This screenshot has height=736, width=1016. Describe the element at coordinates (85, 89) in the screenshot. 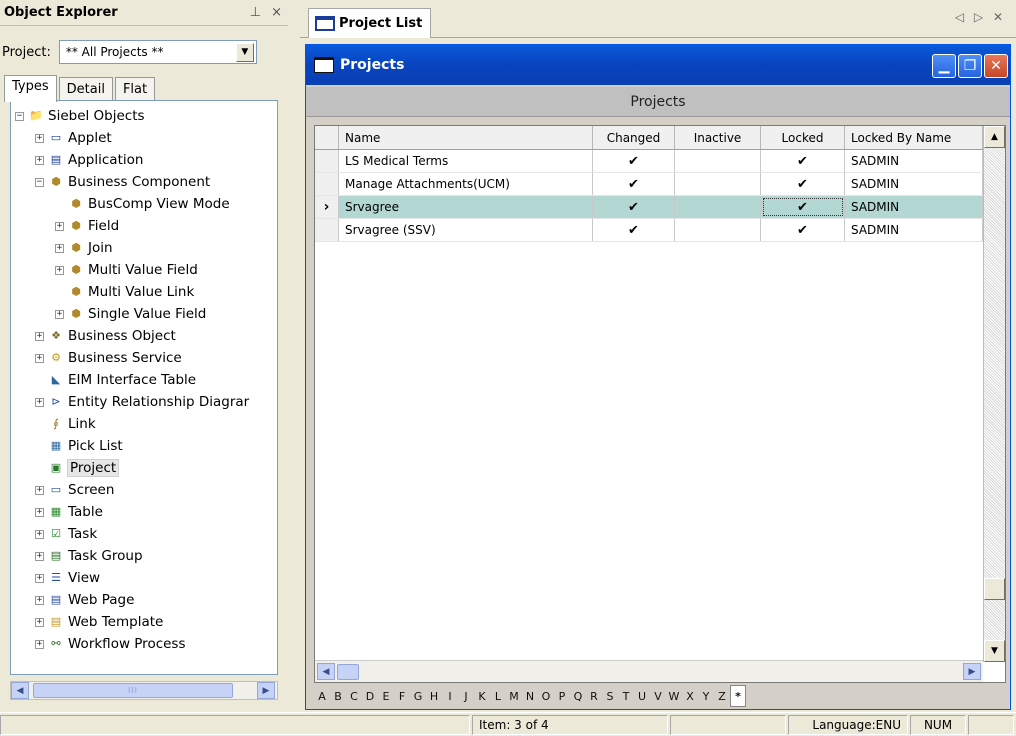

I see `tab-detail: Detail` at that location.